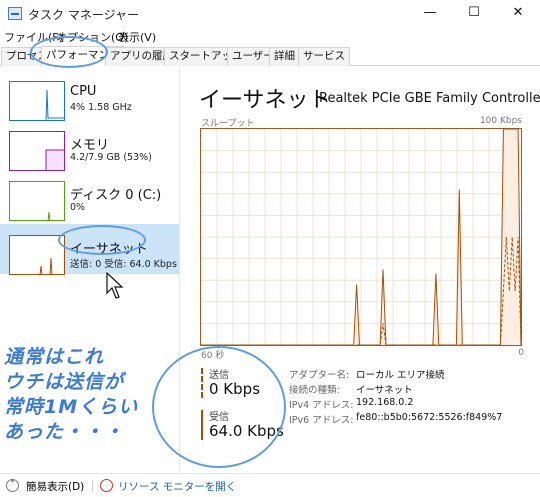 The height and width of the screenshot is (497, 540). I want to click on sidebar-item-cpu: CPU 4% 1.58 GHz, so click(89, 95).